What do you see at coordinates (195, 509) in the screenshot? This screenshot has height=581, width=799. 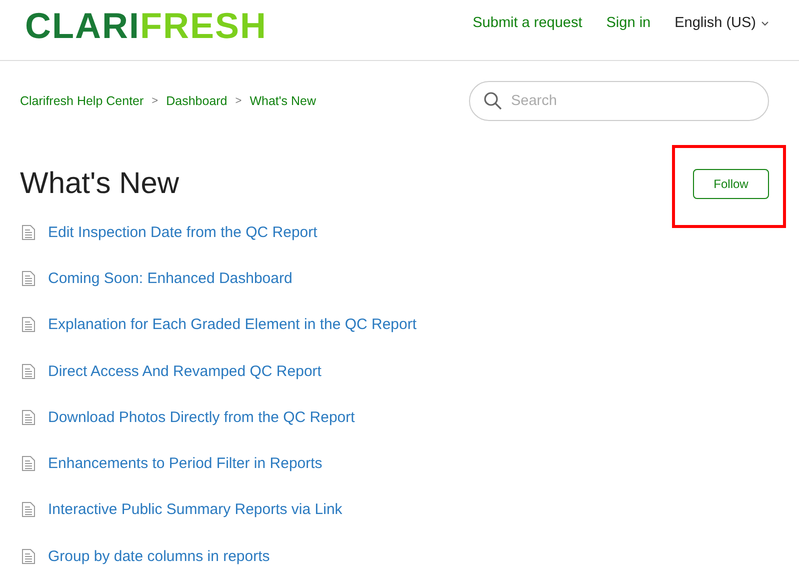 I see `article-link: Interactive Public Summary Reports via Link` at bounding box center [195, 509].